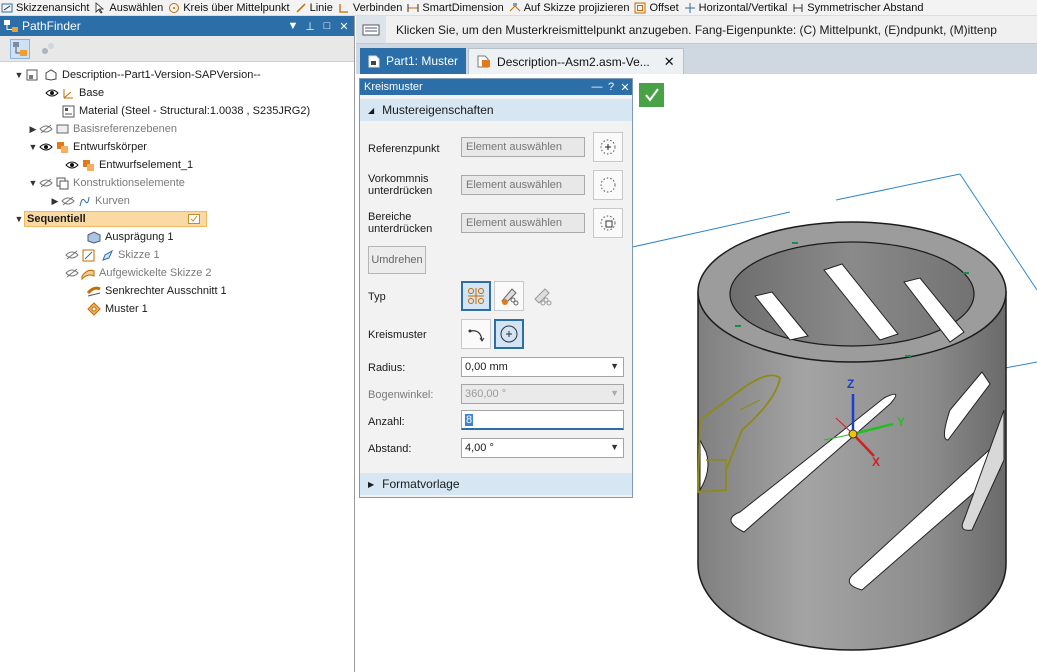 The height and width of the screenshot is (672, 1037). What do you see at coordinates (155, 273) in the screenshot?
I see `tree-label: Aufgewickelte Skizze 2` at bounding box center [155, 273].